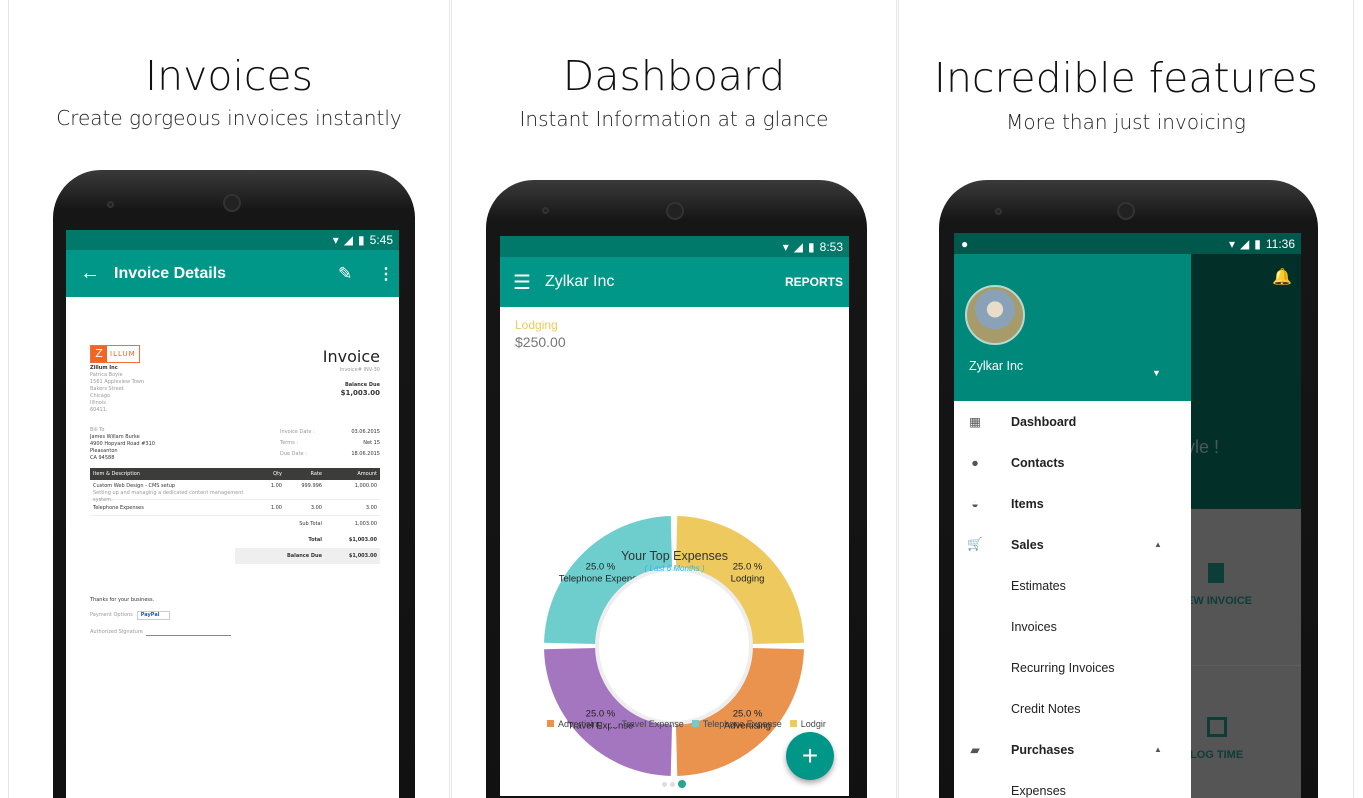 This screenshot has height=798, width=1363. I want to click on shopping-bag-icon: ▰, so click(975, 750).